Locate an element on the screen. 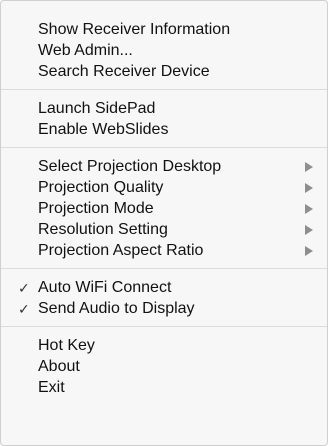  menu-item-send-audio-to-display: ✓ Send Audio to Display is located at coordinates (164, 308).